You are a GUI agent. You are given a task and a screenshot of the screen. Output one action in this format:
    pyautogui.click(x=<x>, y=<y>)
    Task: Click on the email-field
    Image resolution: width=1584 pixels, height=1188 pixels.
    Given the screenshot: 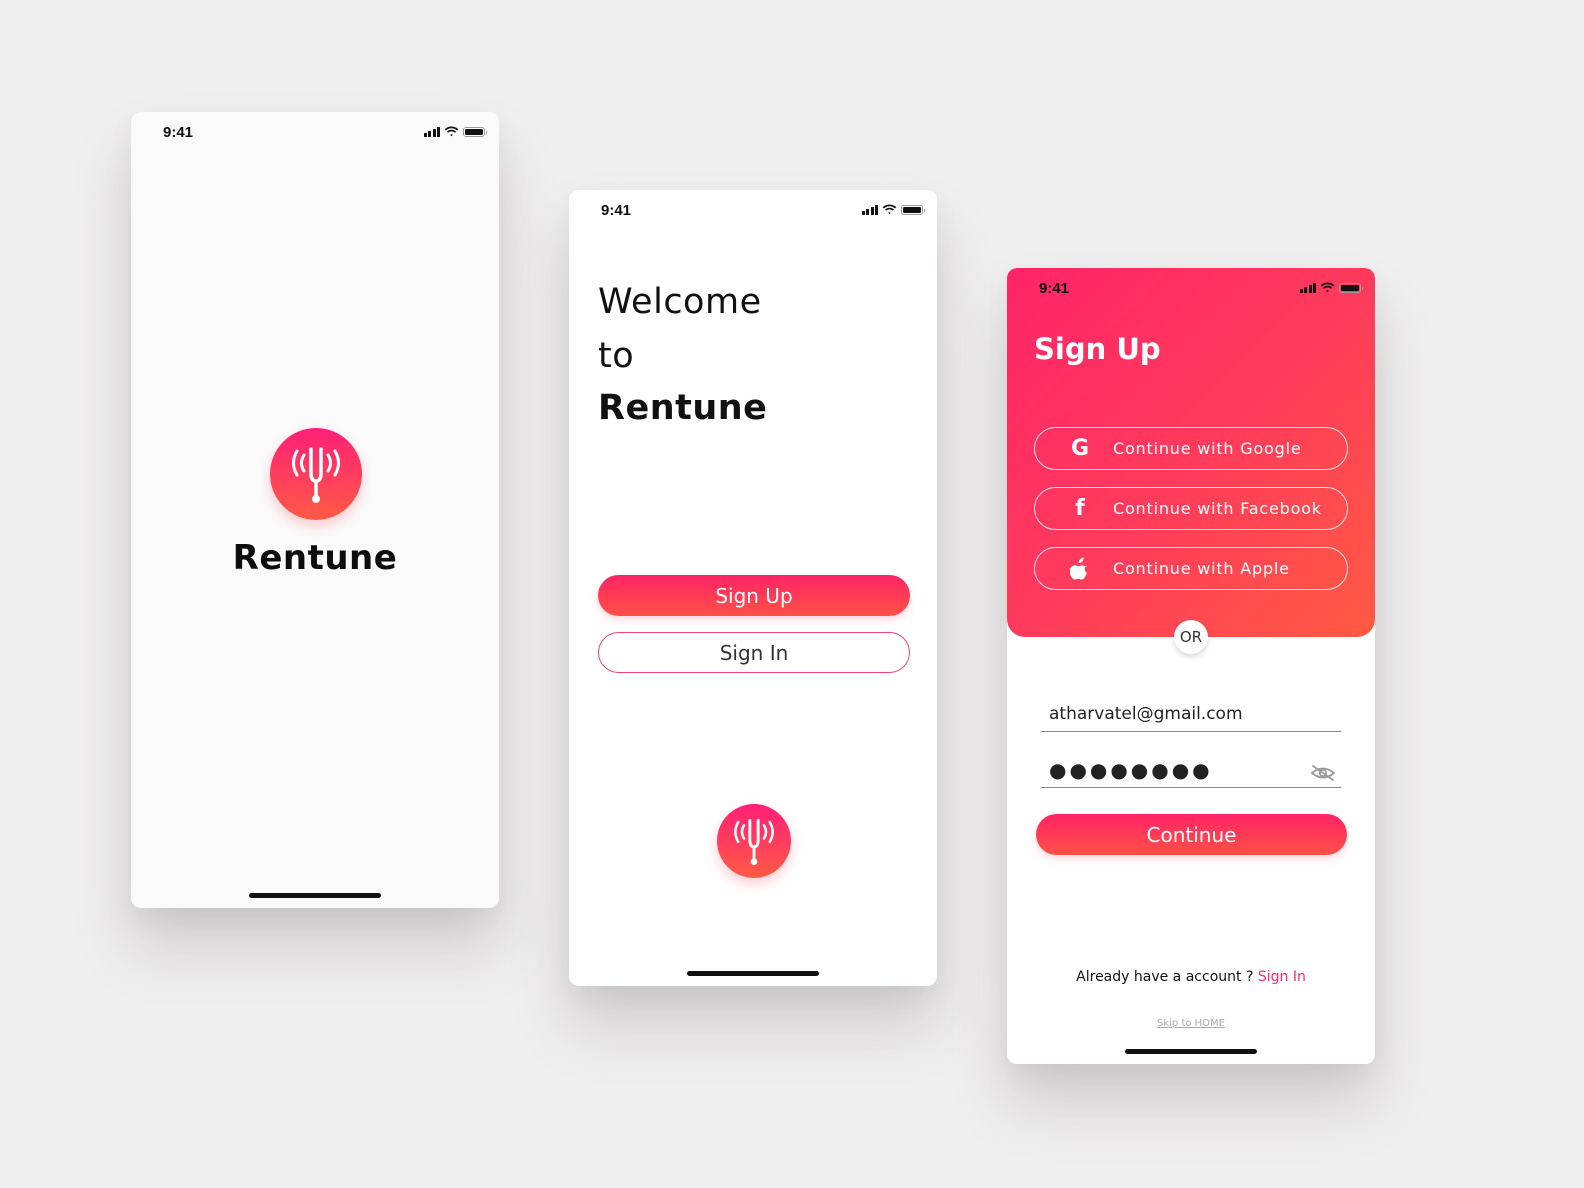 What is the action you would take?
    pyautogui.click(x=1191, y=714)
    